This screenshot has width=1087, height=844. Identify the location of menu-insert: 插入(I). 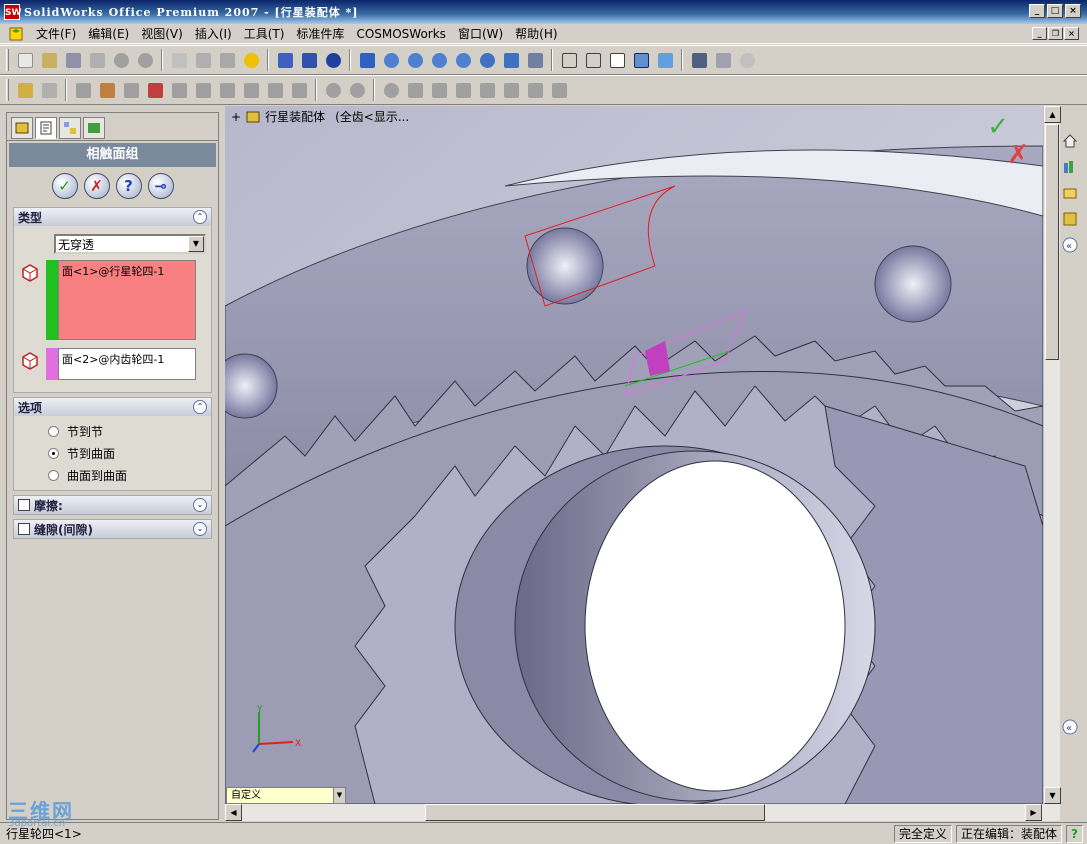
(213, 34).